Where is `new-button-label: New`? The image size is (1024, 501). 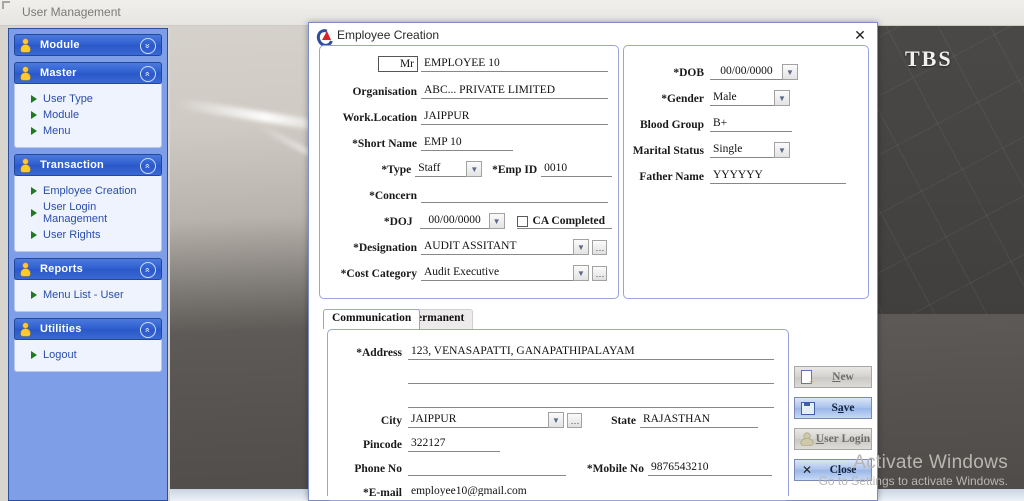
new-button-label: New is located at coordinates (843, 377).